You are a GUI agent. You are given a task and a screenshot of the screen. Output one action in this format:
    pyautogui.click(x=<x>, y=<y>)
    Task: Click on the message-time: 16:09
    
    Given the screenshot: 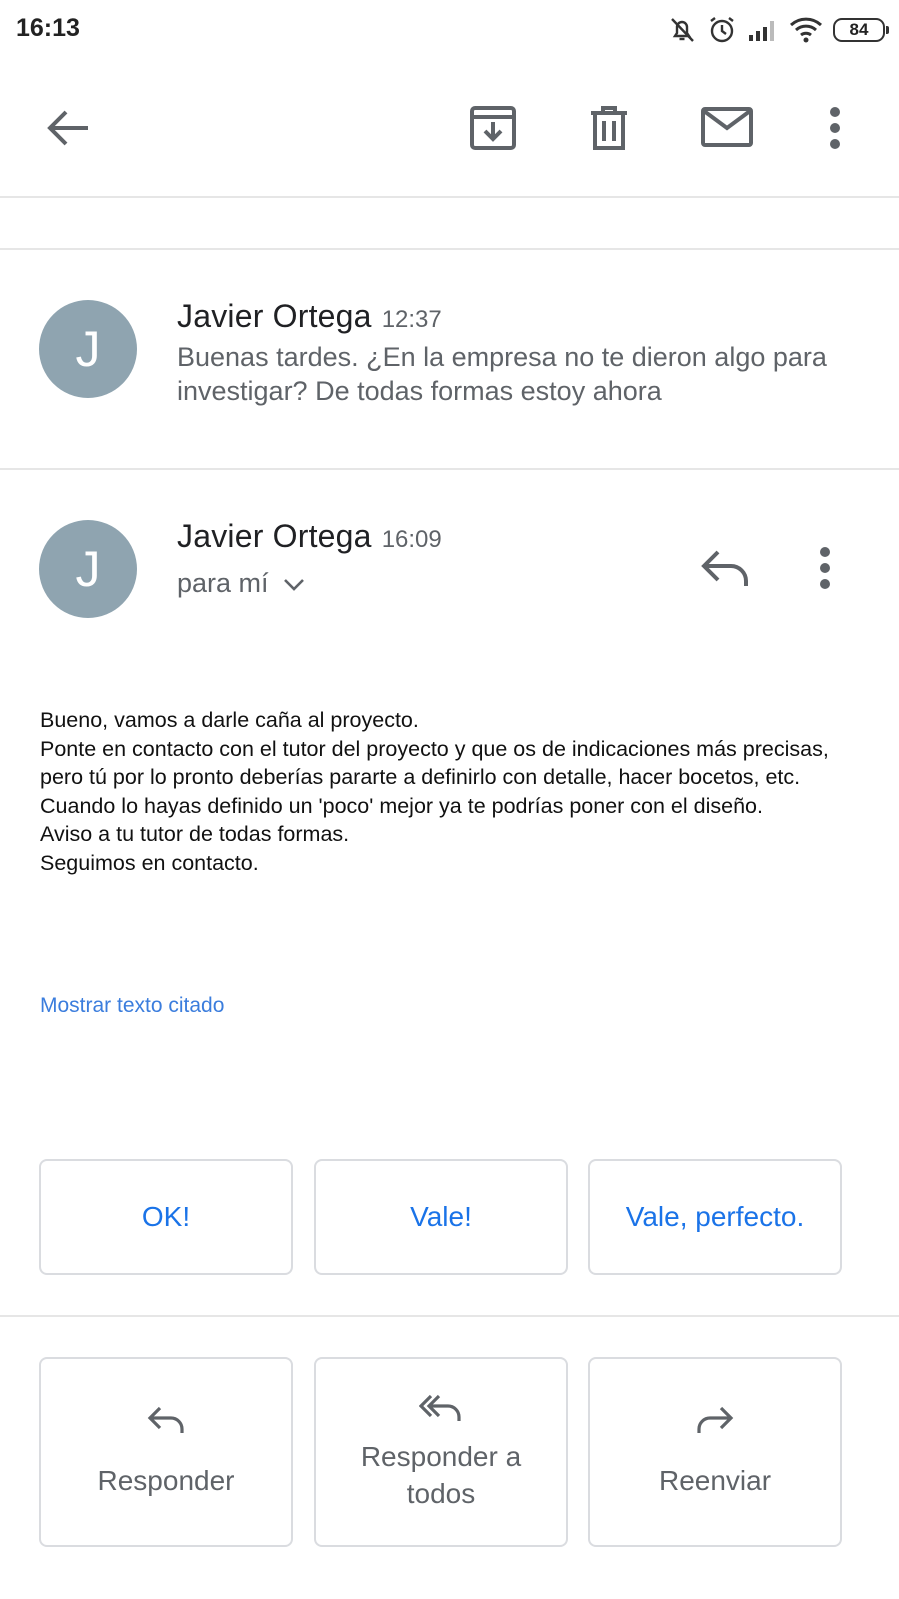 What is the action you would take?
    pyautogui.click(x=411, y=539)
    